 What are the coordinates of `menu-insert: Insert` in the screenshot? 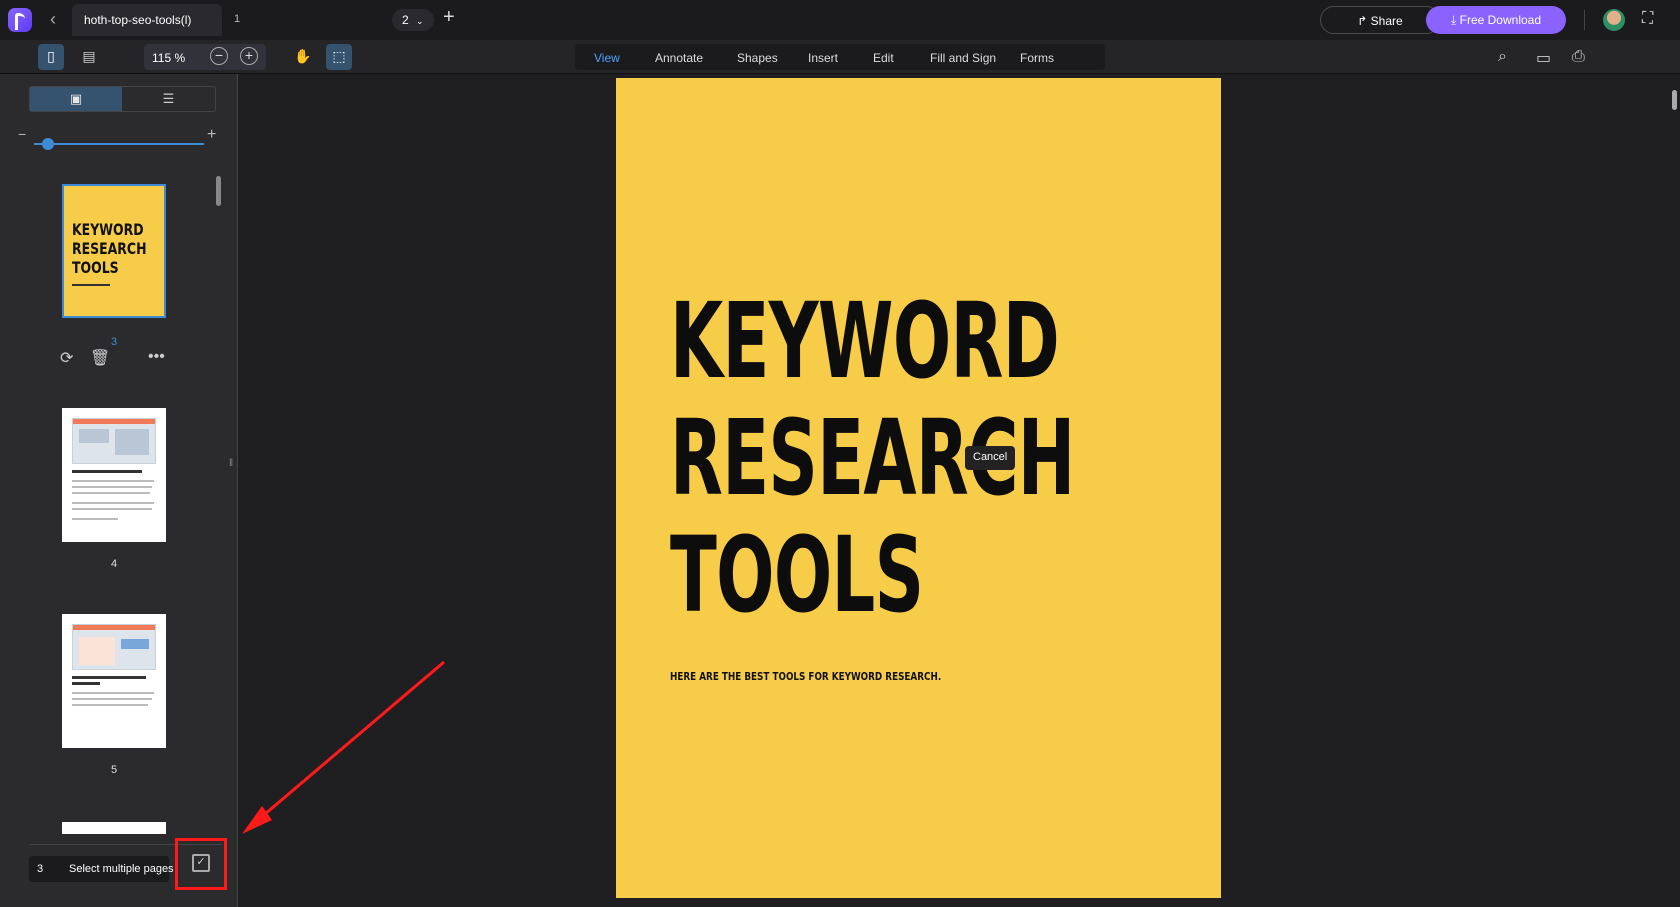 It's located at (823, 58).